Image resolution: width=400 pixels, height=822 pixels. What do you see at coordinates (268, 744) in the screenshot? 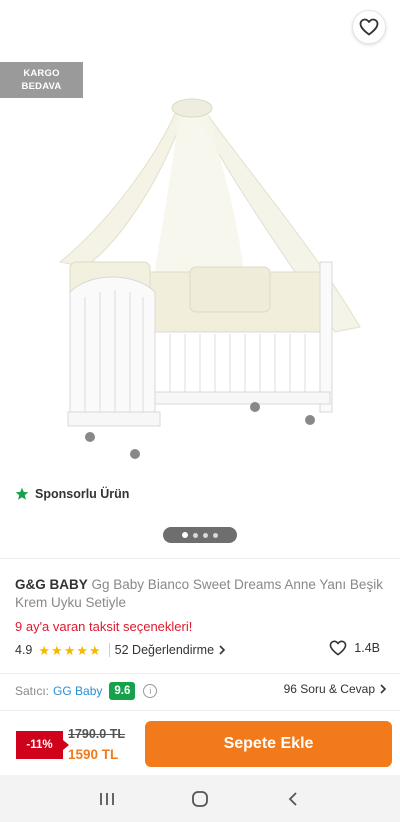
I see `add-to-cart-button: Sepete Ekle` at bounding box center [268, 744].